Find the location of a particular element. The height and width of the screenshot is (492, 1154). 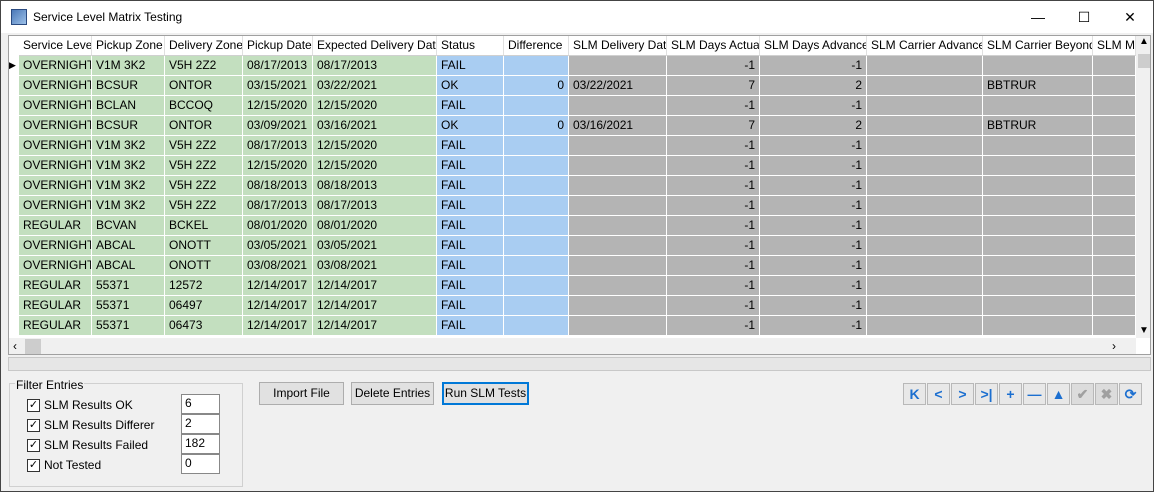

column-header: Status is located at coordinates (470, 46).